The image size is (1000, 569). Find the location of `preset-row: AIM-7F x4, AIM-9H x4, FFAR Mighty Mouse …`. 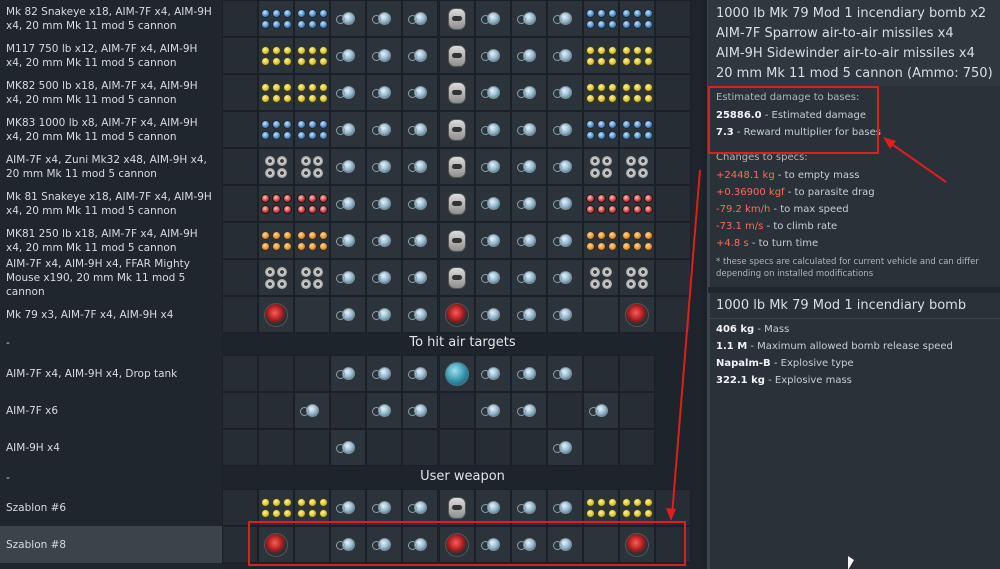

preset-row: AIM-7F x4, AIM-9H x4, FFAR Mighty Mouse … is located at coordinates (111, 278).